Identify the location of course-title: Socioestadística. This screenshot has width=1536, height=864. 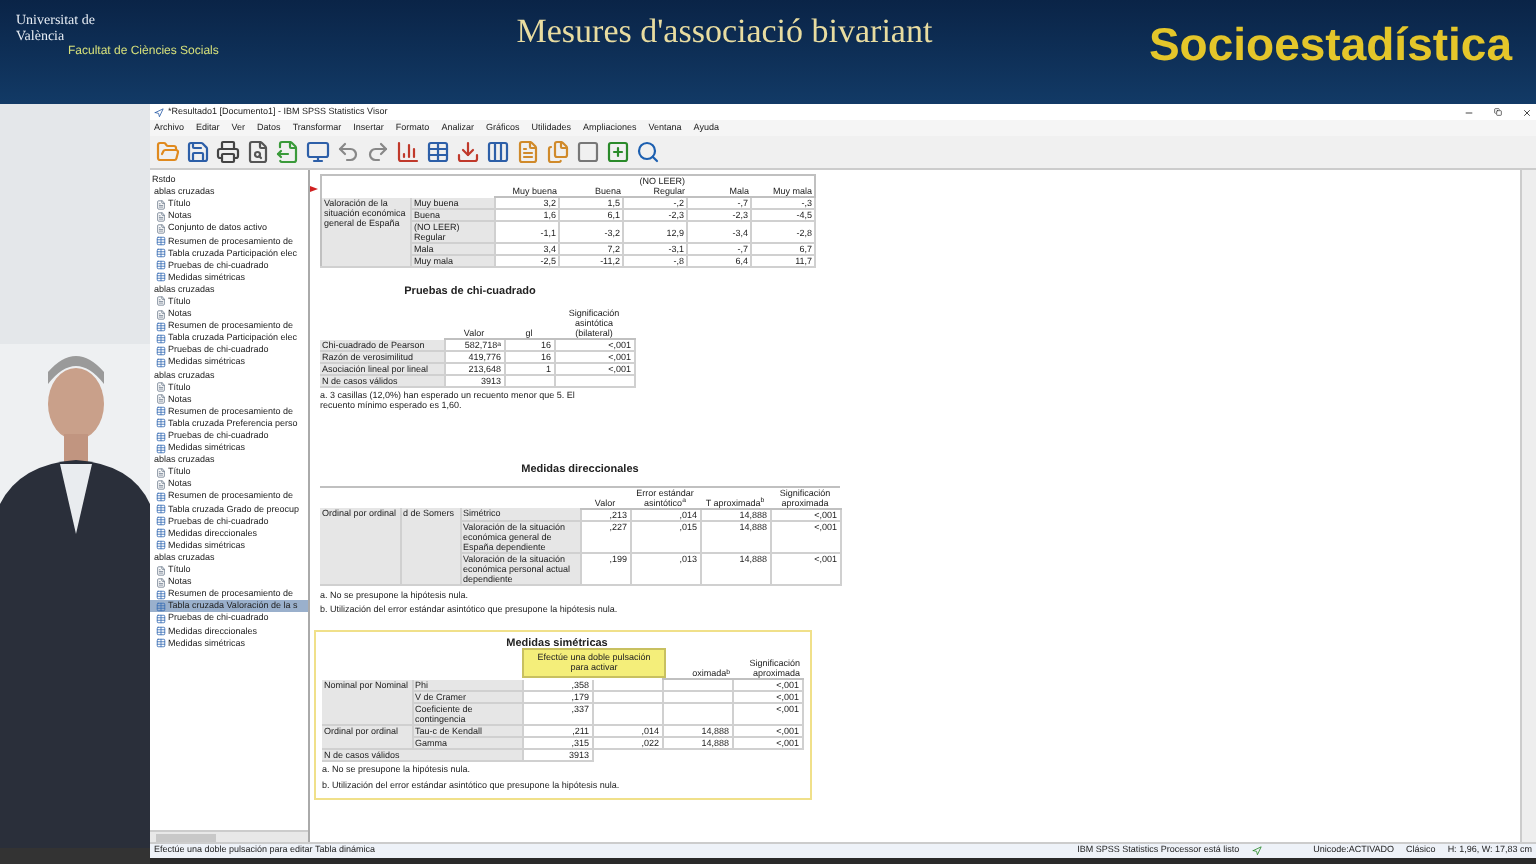
(1331, 45).